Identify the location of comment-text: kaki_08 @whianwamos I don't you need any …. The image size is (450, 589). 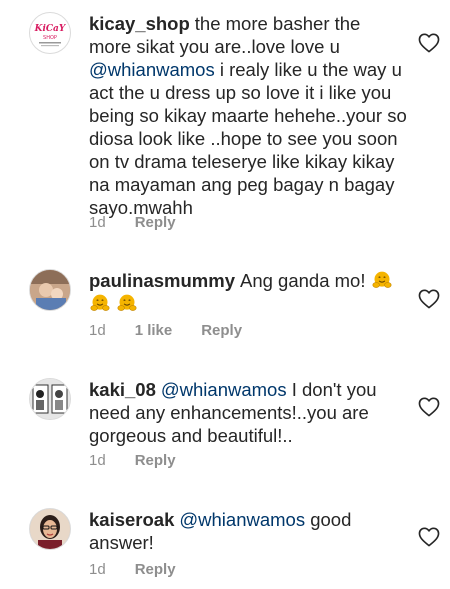
(248, 412).